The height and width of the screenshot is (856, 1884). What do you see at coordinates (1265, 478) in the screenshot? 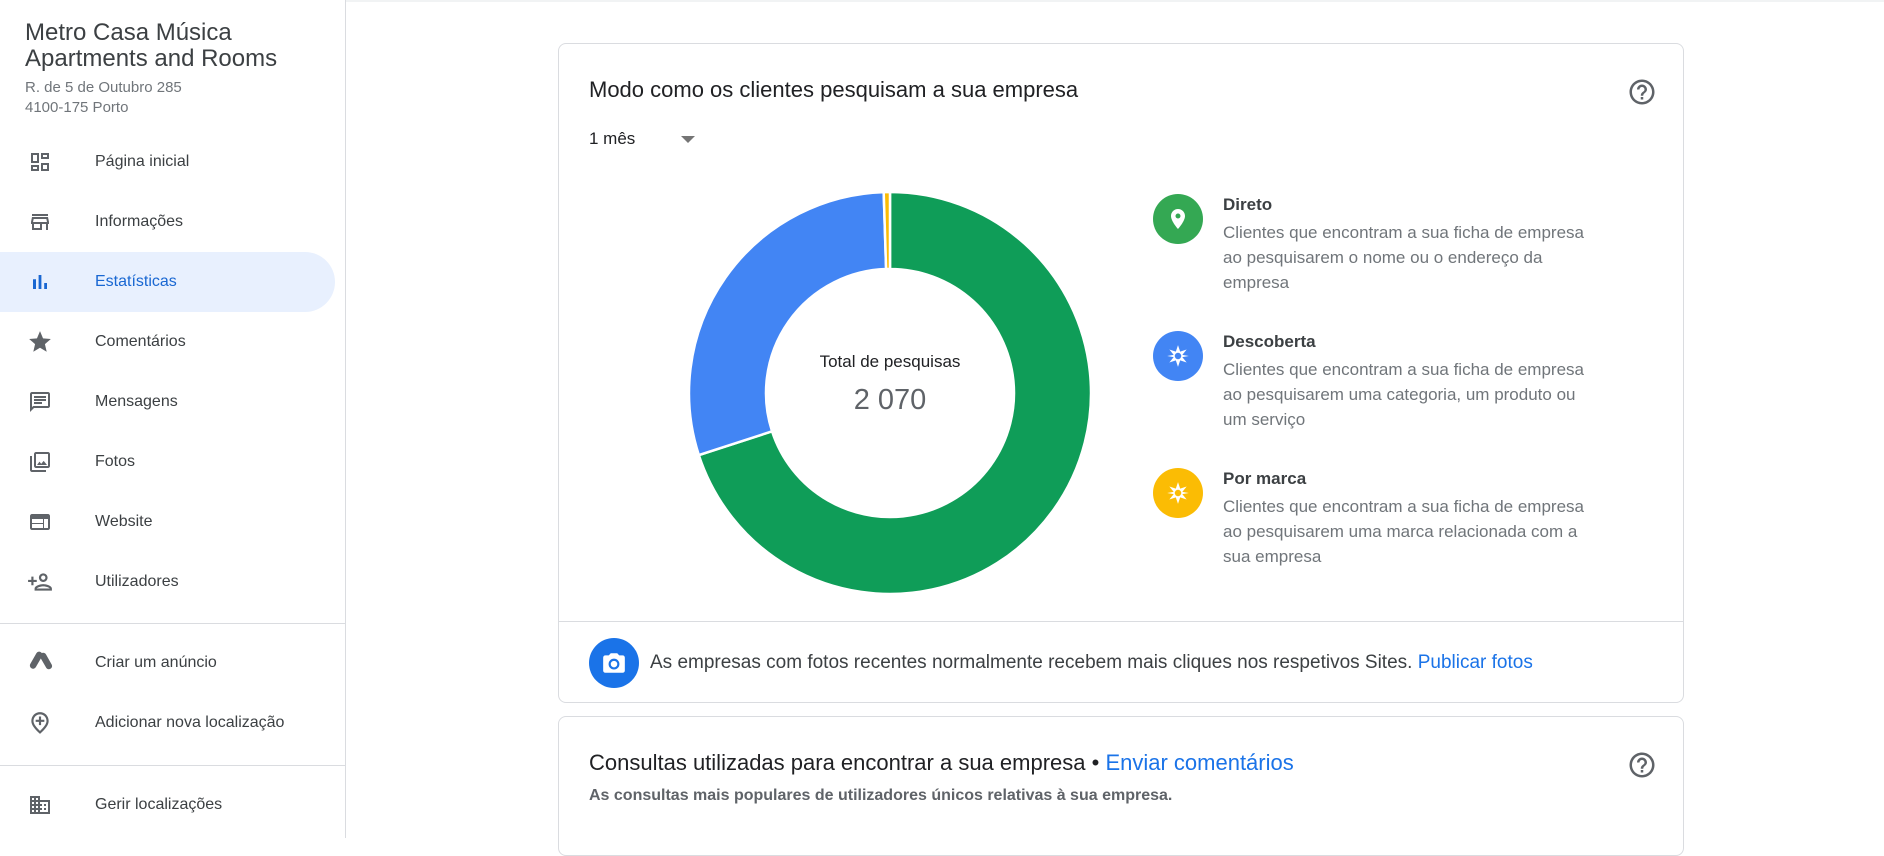
I see `legend-name: Por marca` at bounding box center [1265, 478].